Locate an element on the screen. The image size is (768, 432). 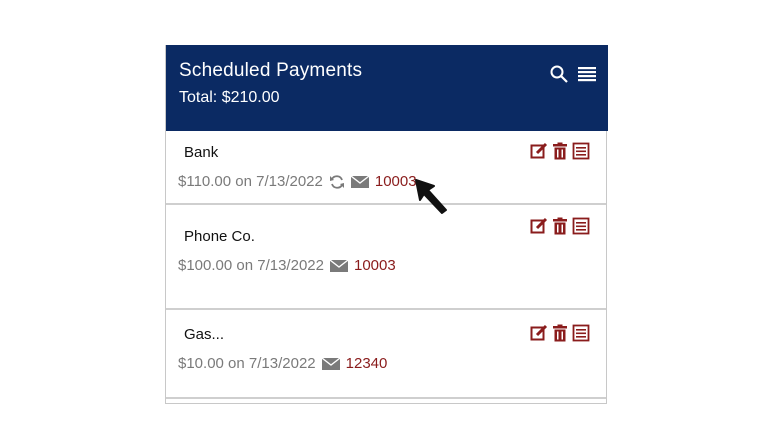
payment-summary-line: $100.00 on 7/13/2022 10003 is located at coordinates (287, 265).